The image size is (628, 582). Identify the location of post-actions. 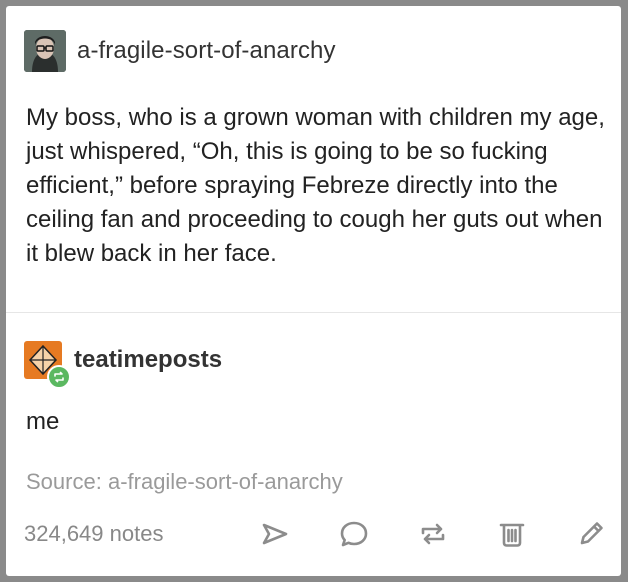
(433, 534).